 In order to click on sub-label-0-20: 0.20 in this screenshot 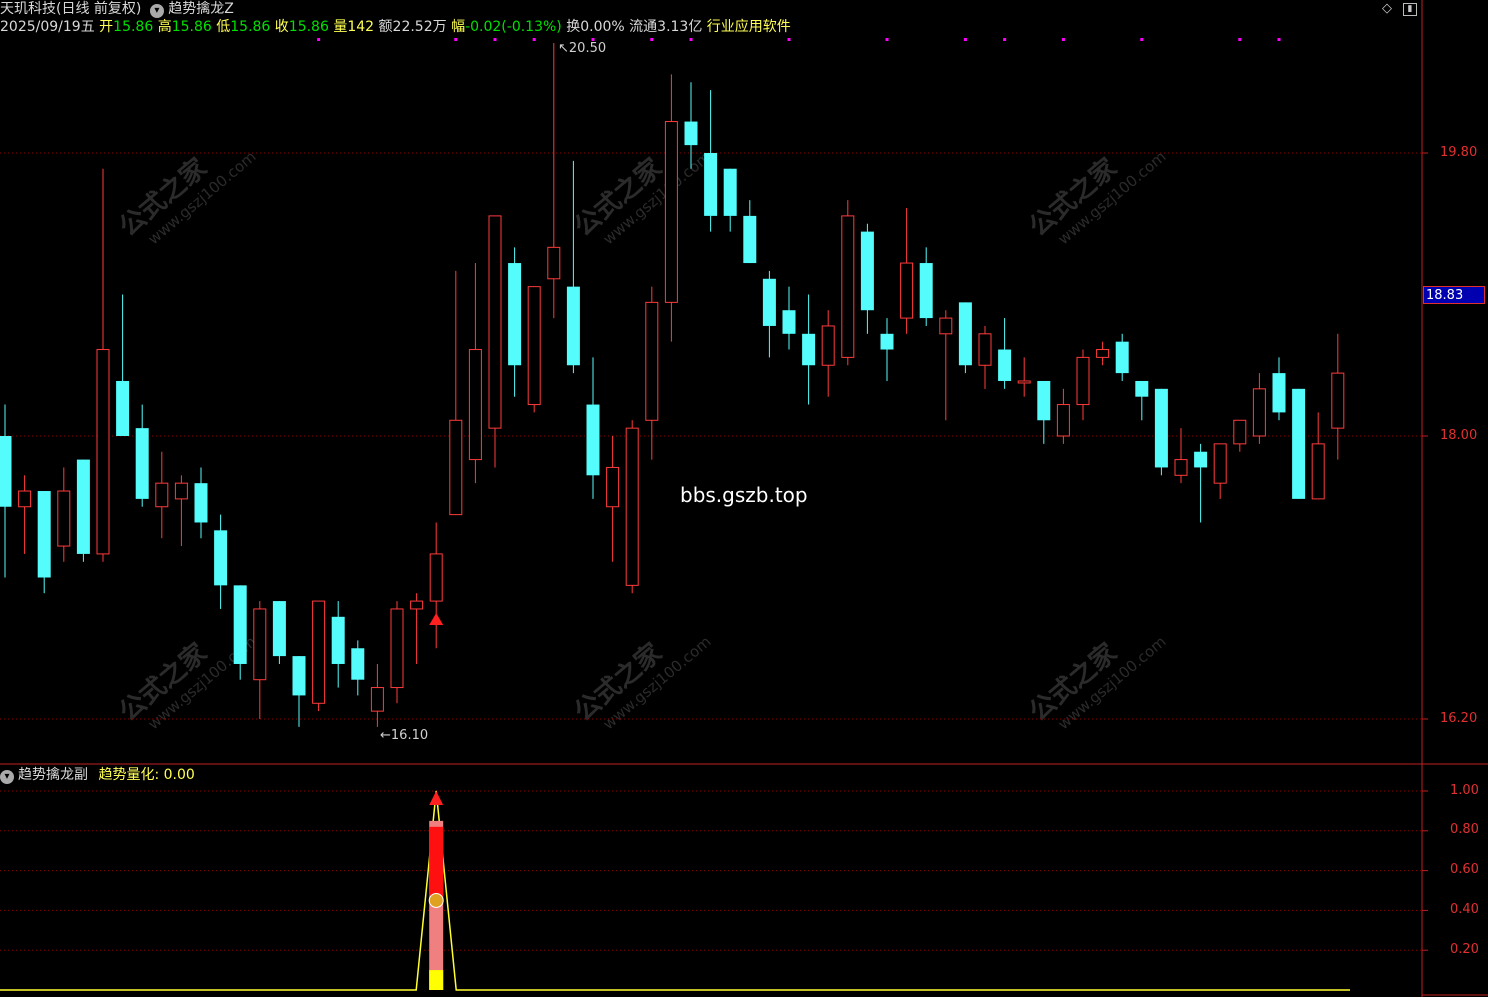, I will do `click(1464, 949)`.